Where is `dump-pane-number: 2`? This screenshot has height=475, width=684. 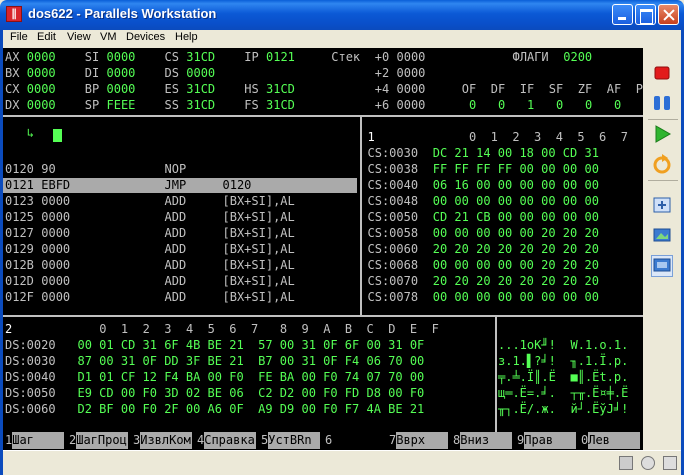
dump-pane-number: 2 is located at coordinates (9, 329).